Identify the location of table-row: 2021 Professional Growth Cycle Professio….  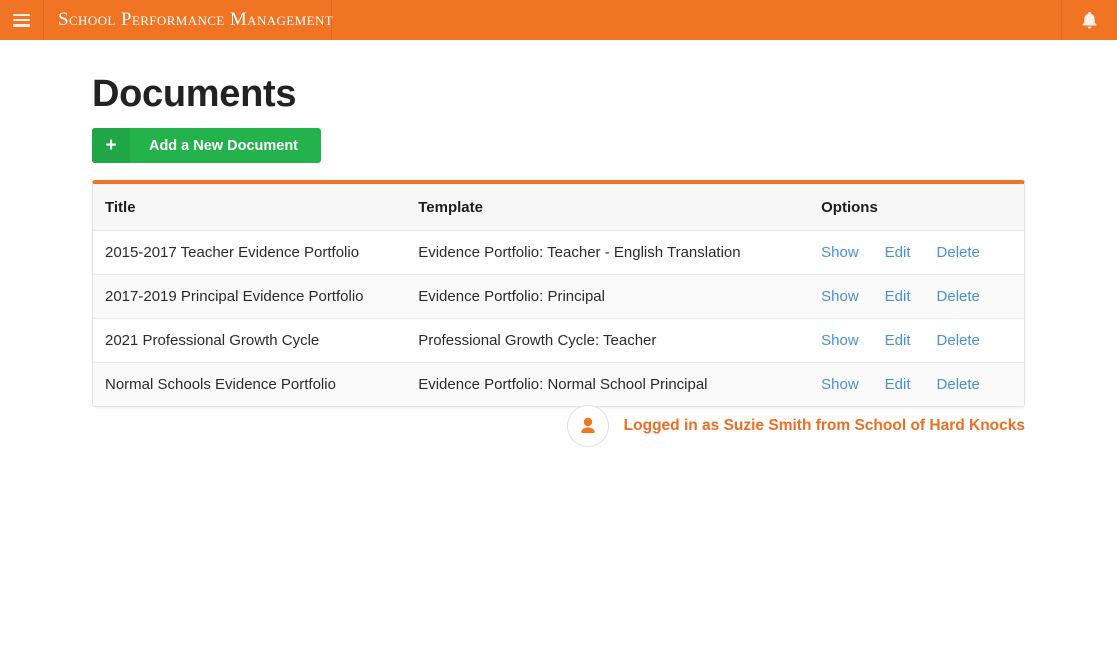
(558, 340).